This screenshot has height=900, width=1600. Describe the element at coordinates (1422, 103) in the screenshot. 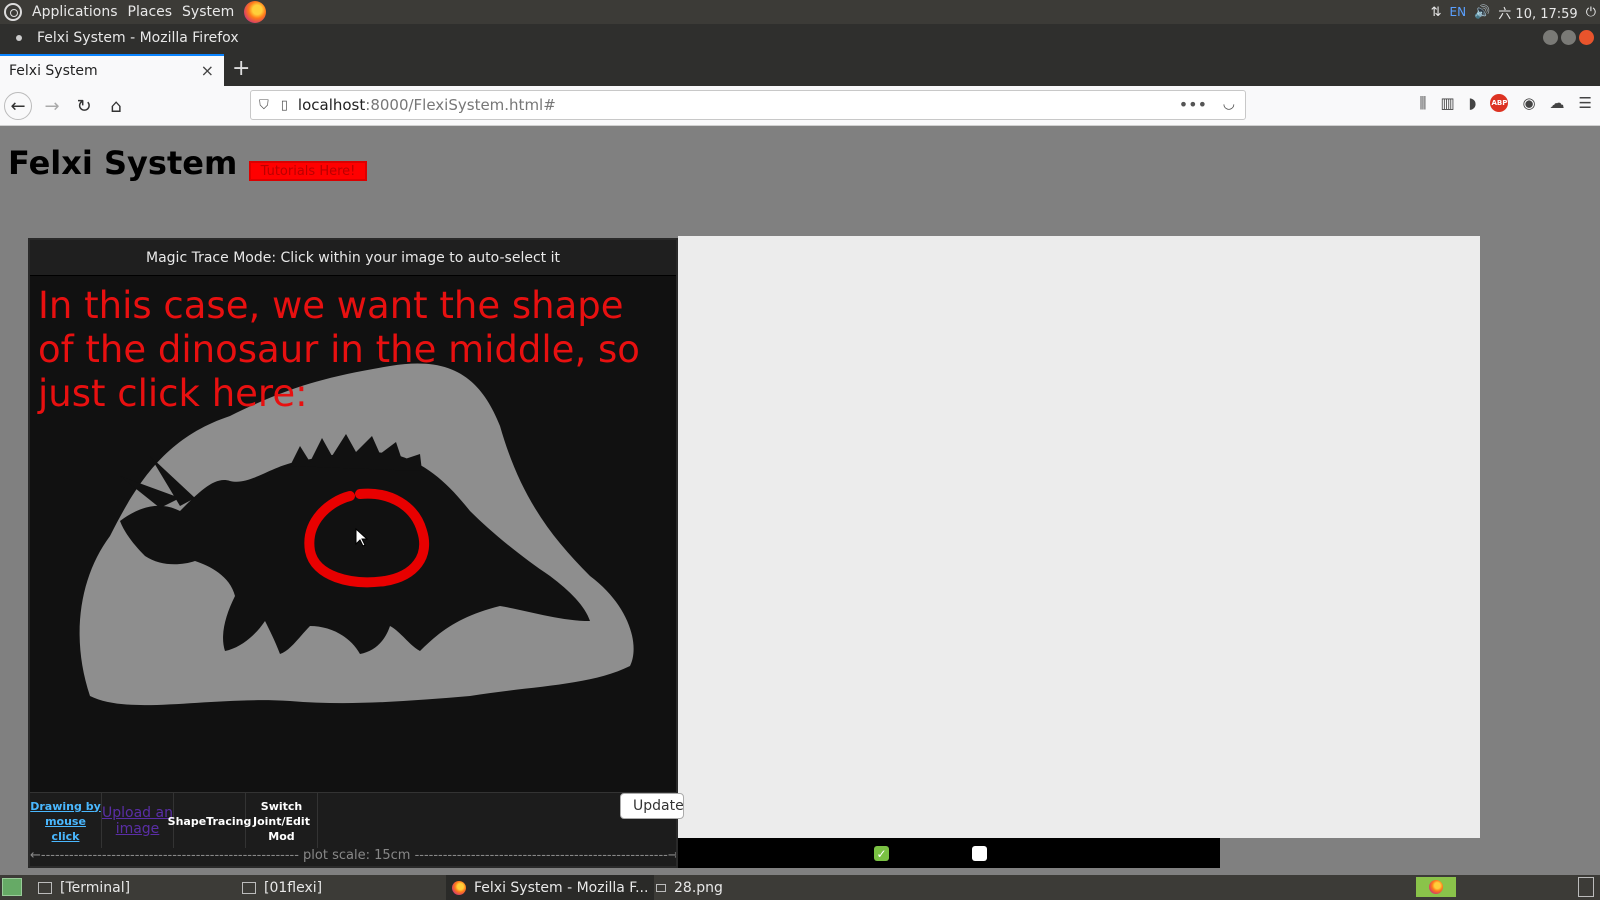

I see `library-icon: ⫼` at that location.